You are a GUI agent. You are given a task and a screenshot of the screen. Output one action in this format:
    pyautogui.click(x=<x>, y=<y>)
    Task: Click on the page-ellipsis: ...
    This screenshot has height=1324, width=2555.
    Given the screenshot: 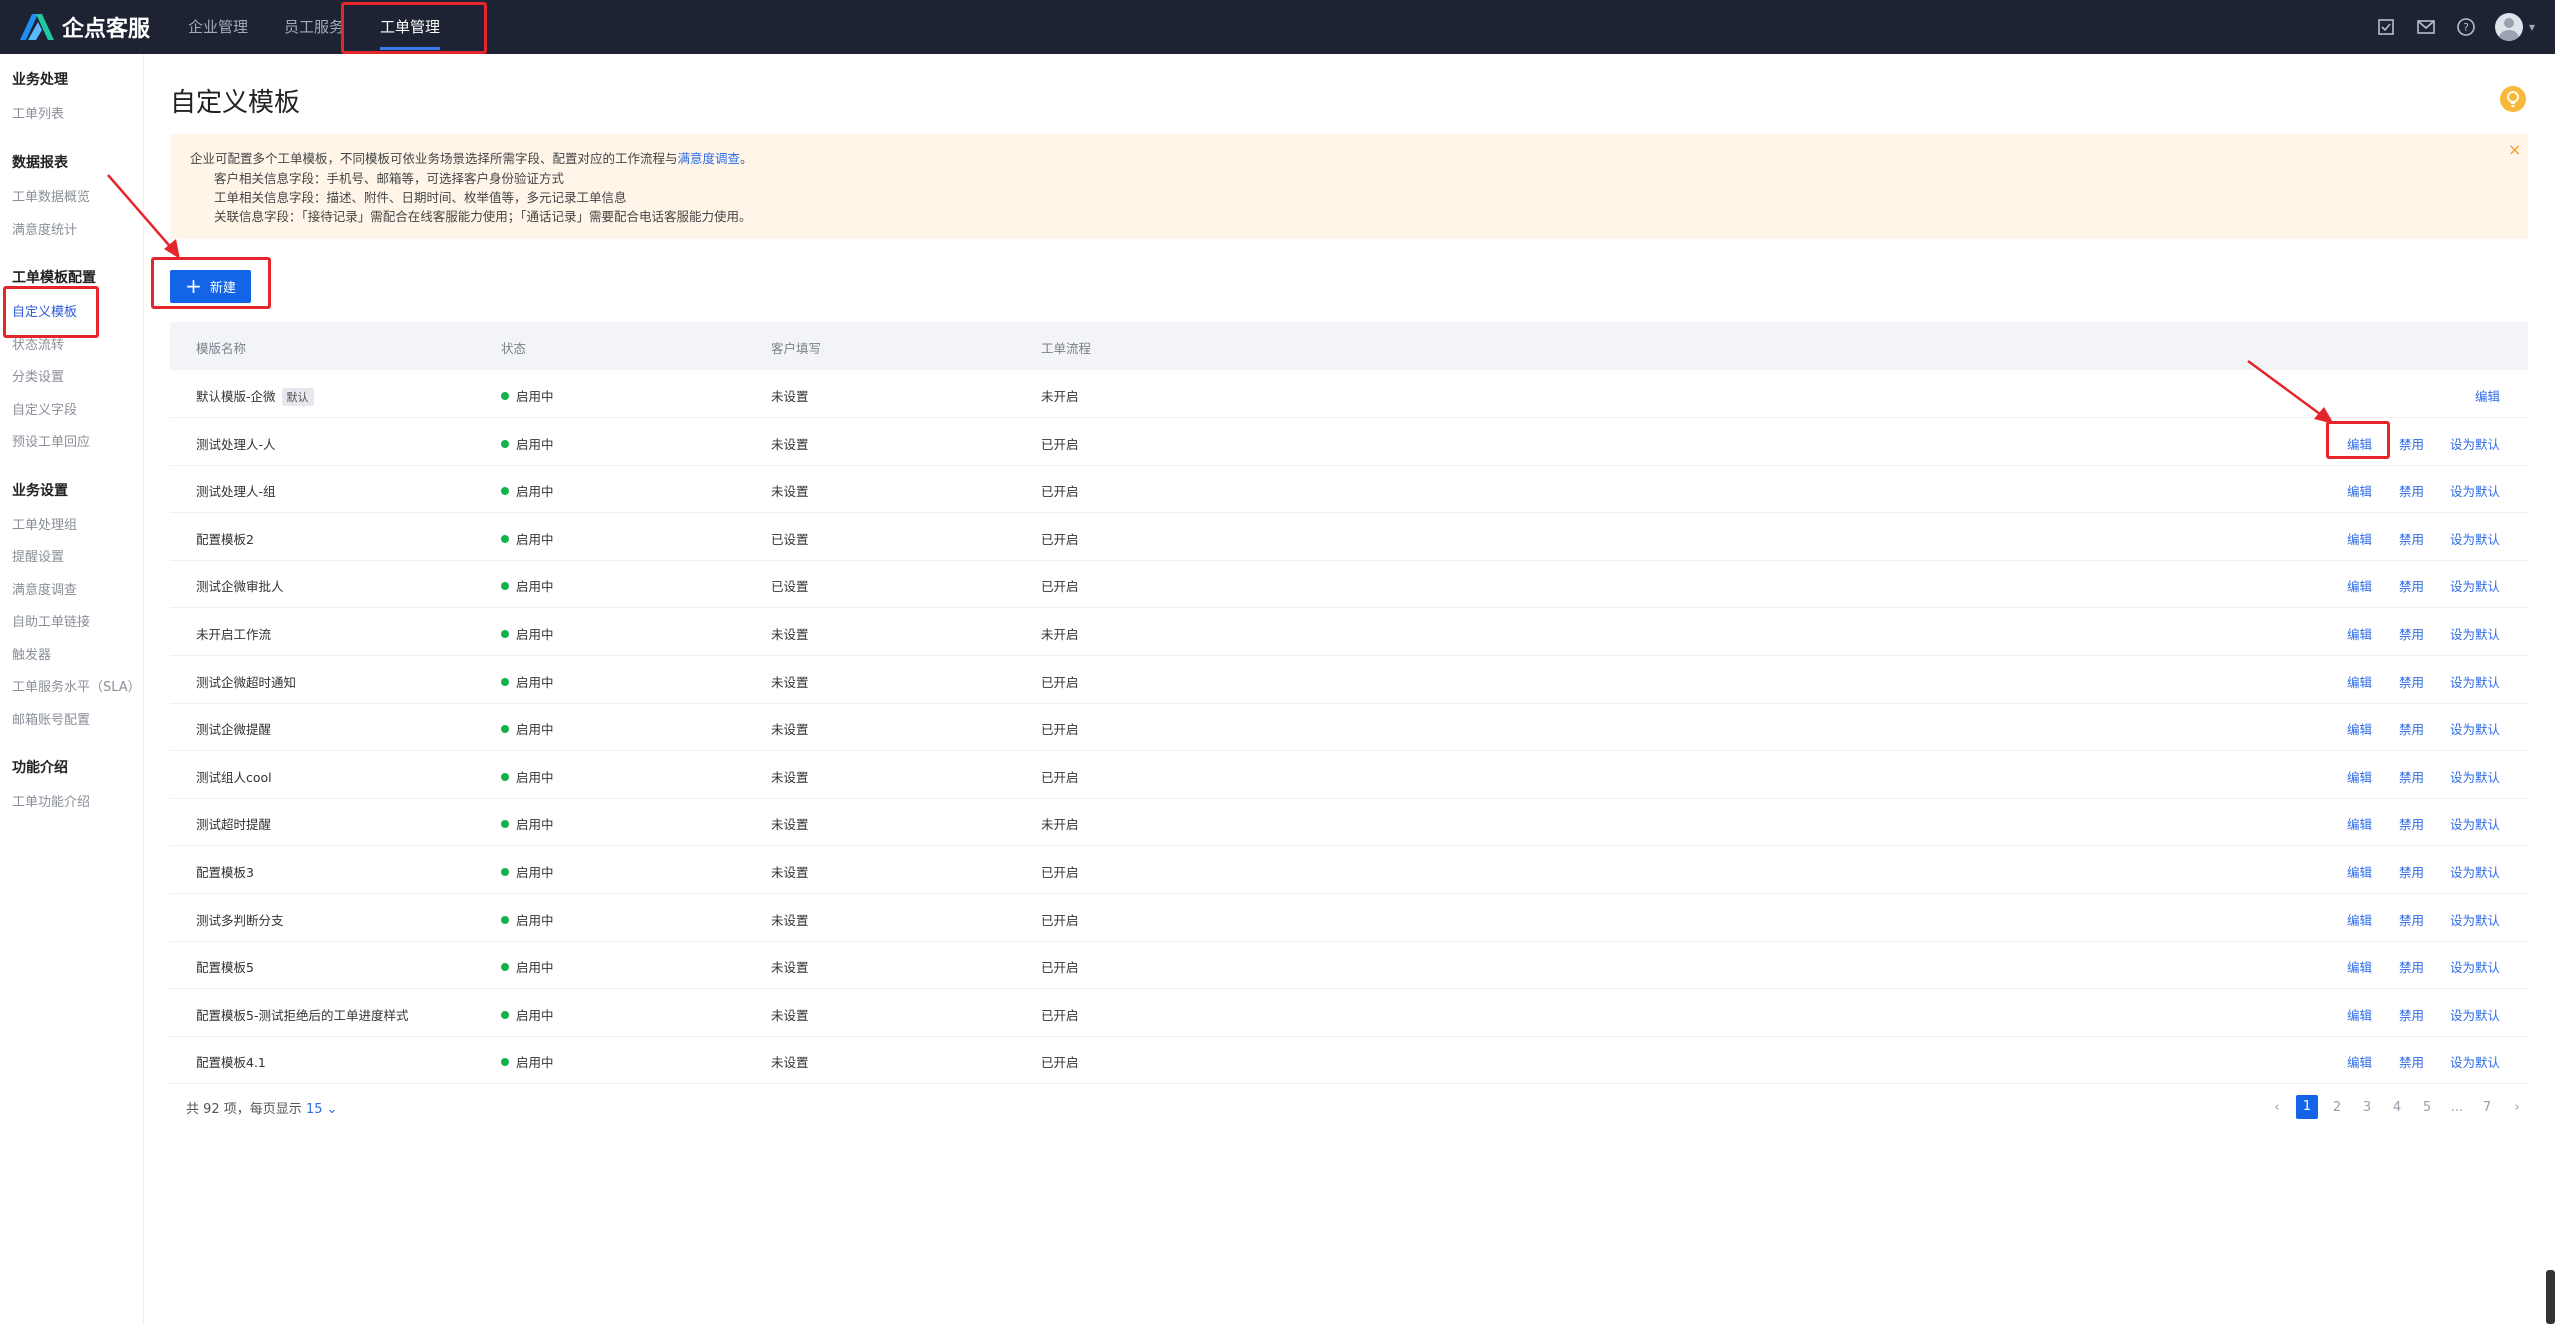 What is the action you would take?
    pyautogui.click(x=2457, y=1107)
    